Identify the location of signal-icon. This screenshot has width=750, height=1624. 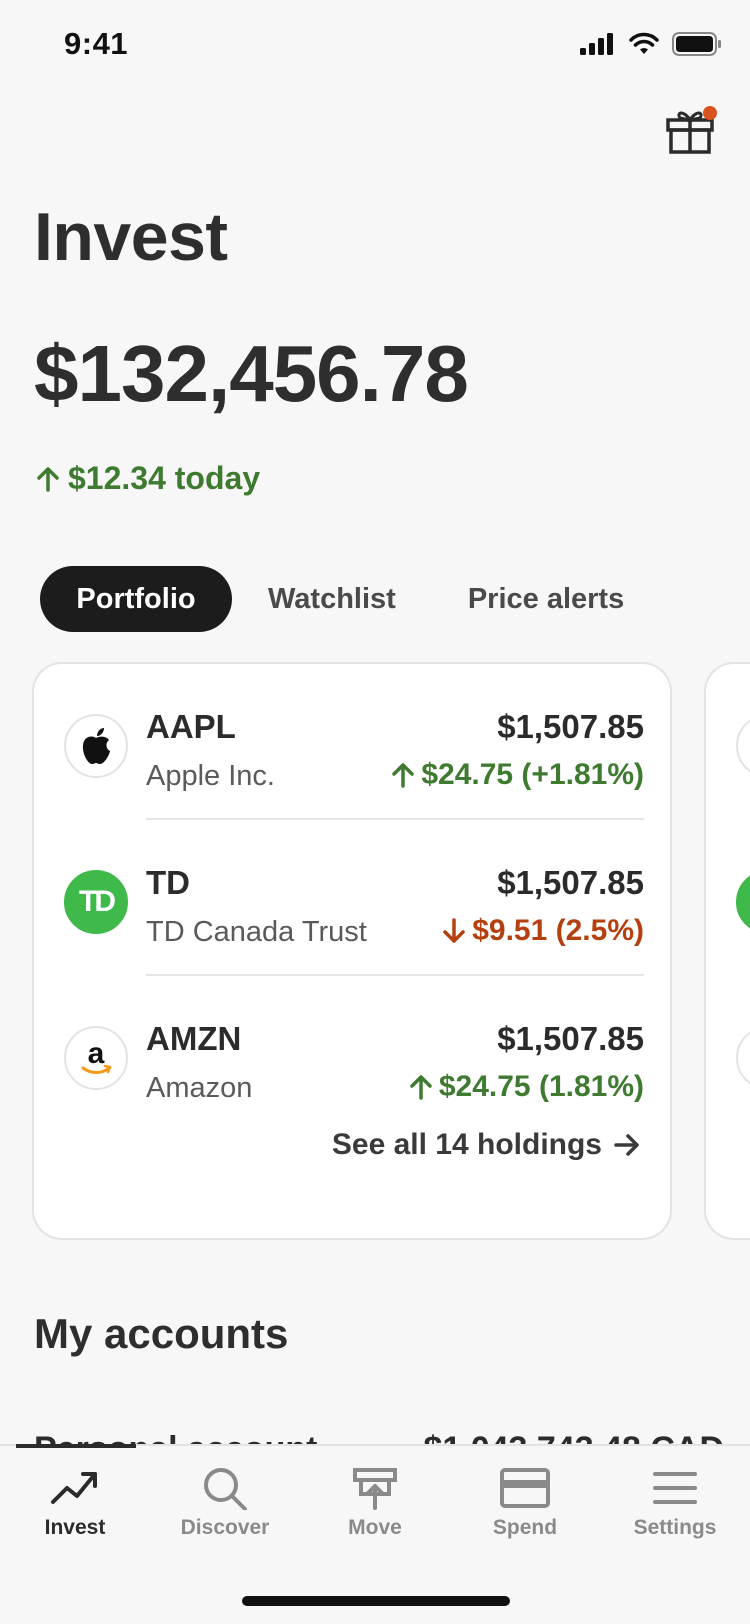
(596, 44).